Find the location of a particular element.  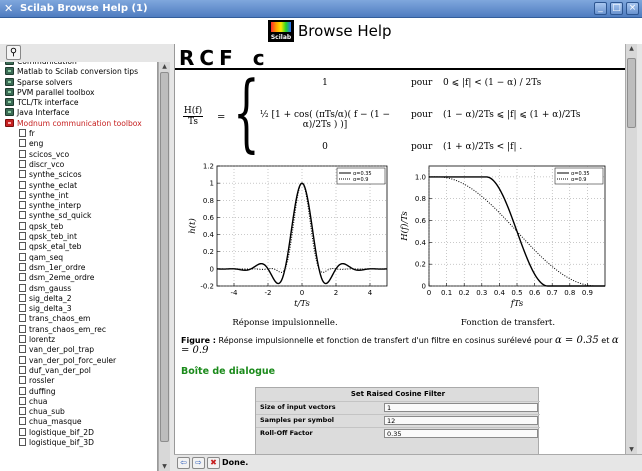

tree-page-item: duf_van_der_pol is located at coordinates (78, 370).